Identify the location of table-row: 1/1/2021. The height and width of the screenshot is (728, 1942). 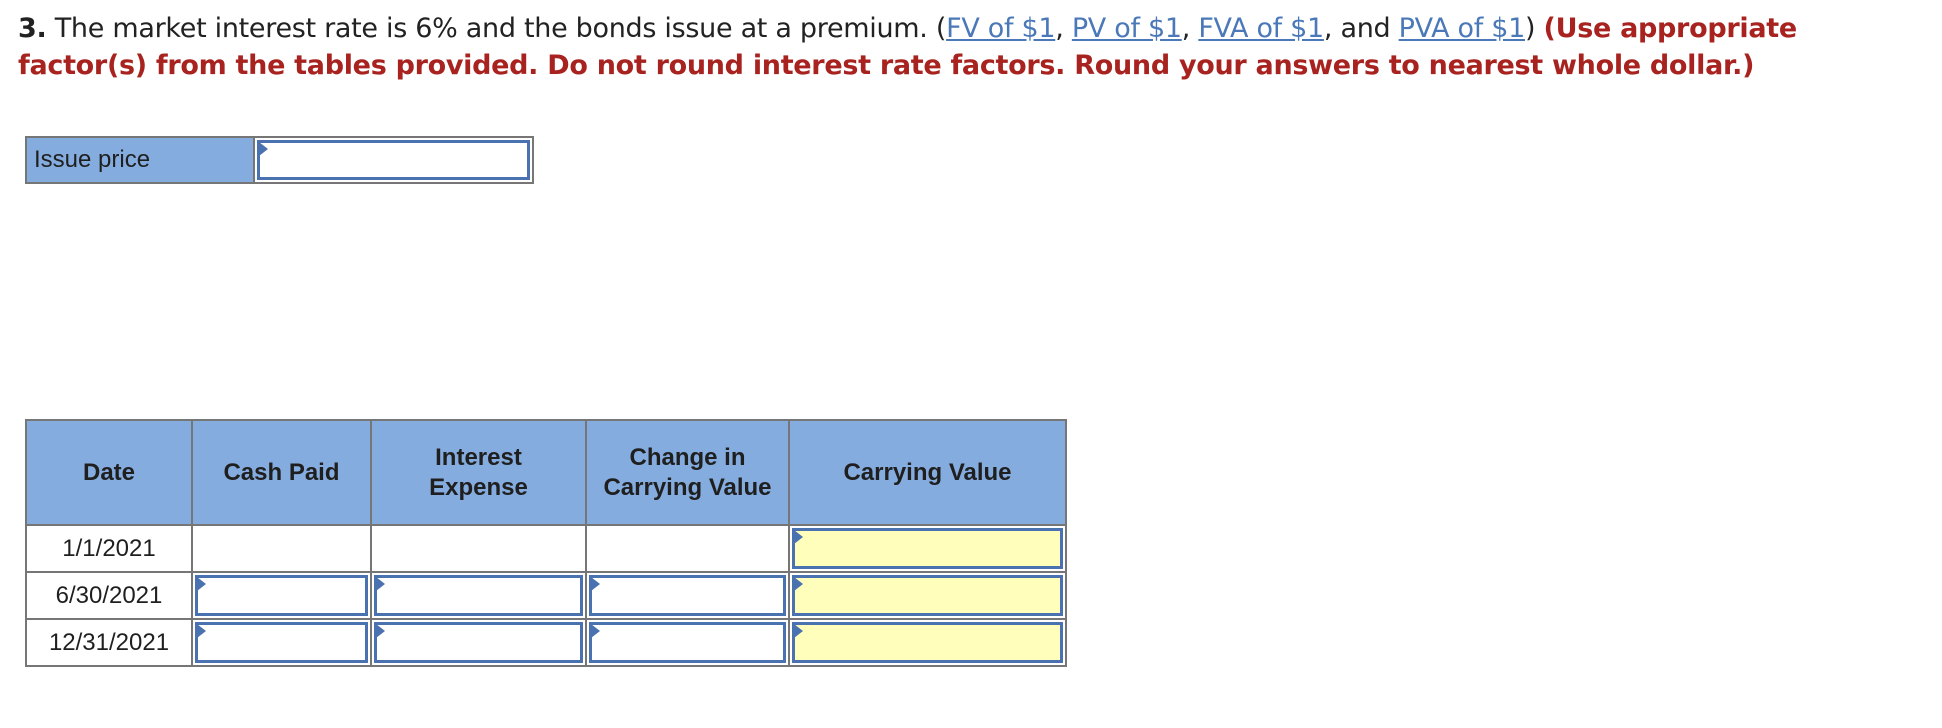
(546, 548).